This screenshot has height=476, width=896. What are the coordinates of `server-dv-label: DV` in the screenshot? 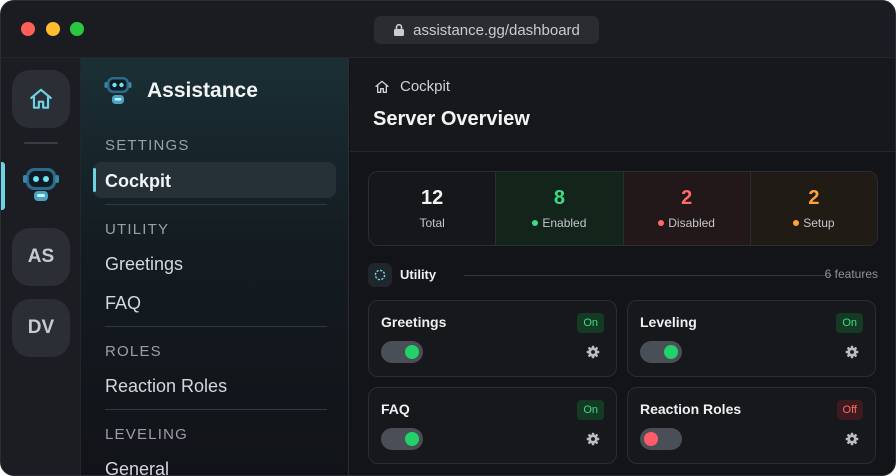 It's located at (41, 327).